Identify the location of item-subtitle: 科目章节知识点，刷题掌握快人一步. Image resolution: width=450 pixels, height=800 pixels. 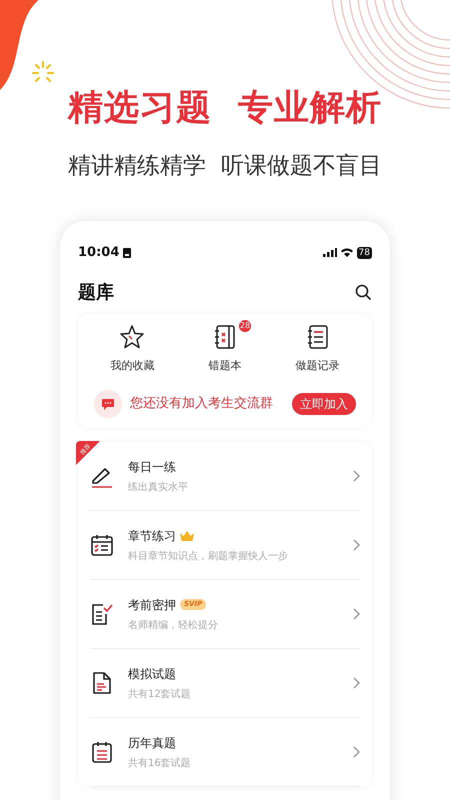
(208, 557).